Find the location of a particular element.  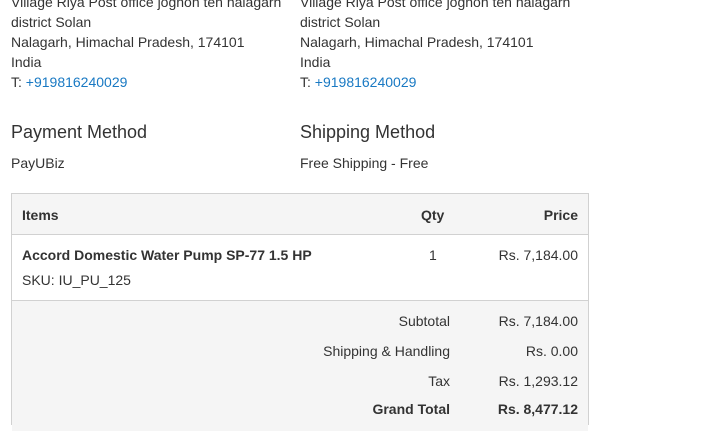

shipping-label: Shipping & Handling is located at coordinates (386, 351).